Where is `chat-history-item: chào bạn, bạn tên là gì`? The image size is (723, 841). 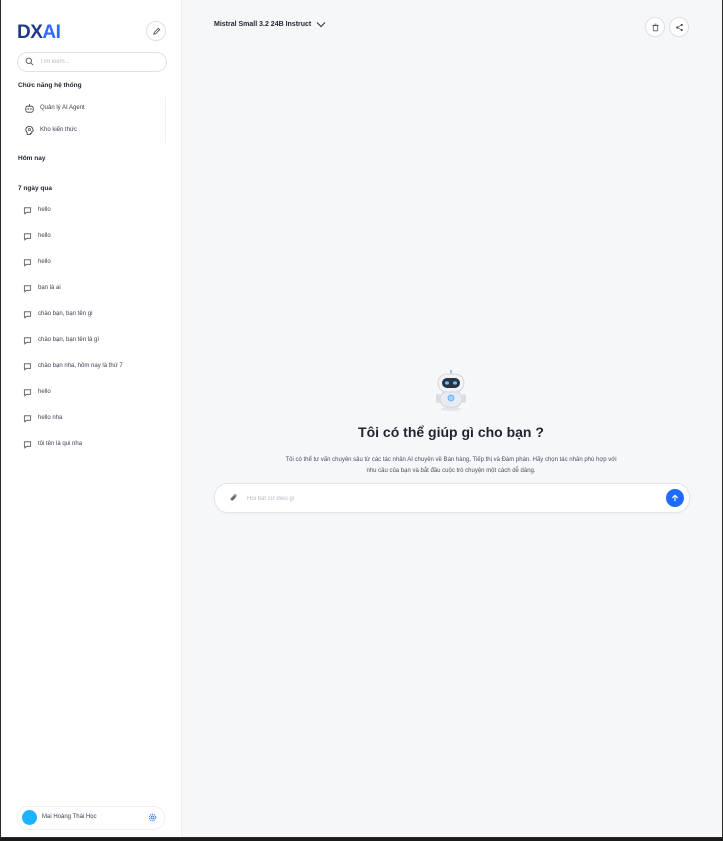 chat-history-item: chào bạn, bạn tên là gì is located at coordinates (61, 340).